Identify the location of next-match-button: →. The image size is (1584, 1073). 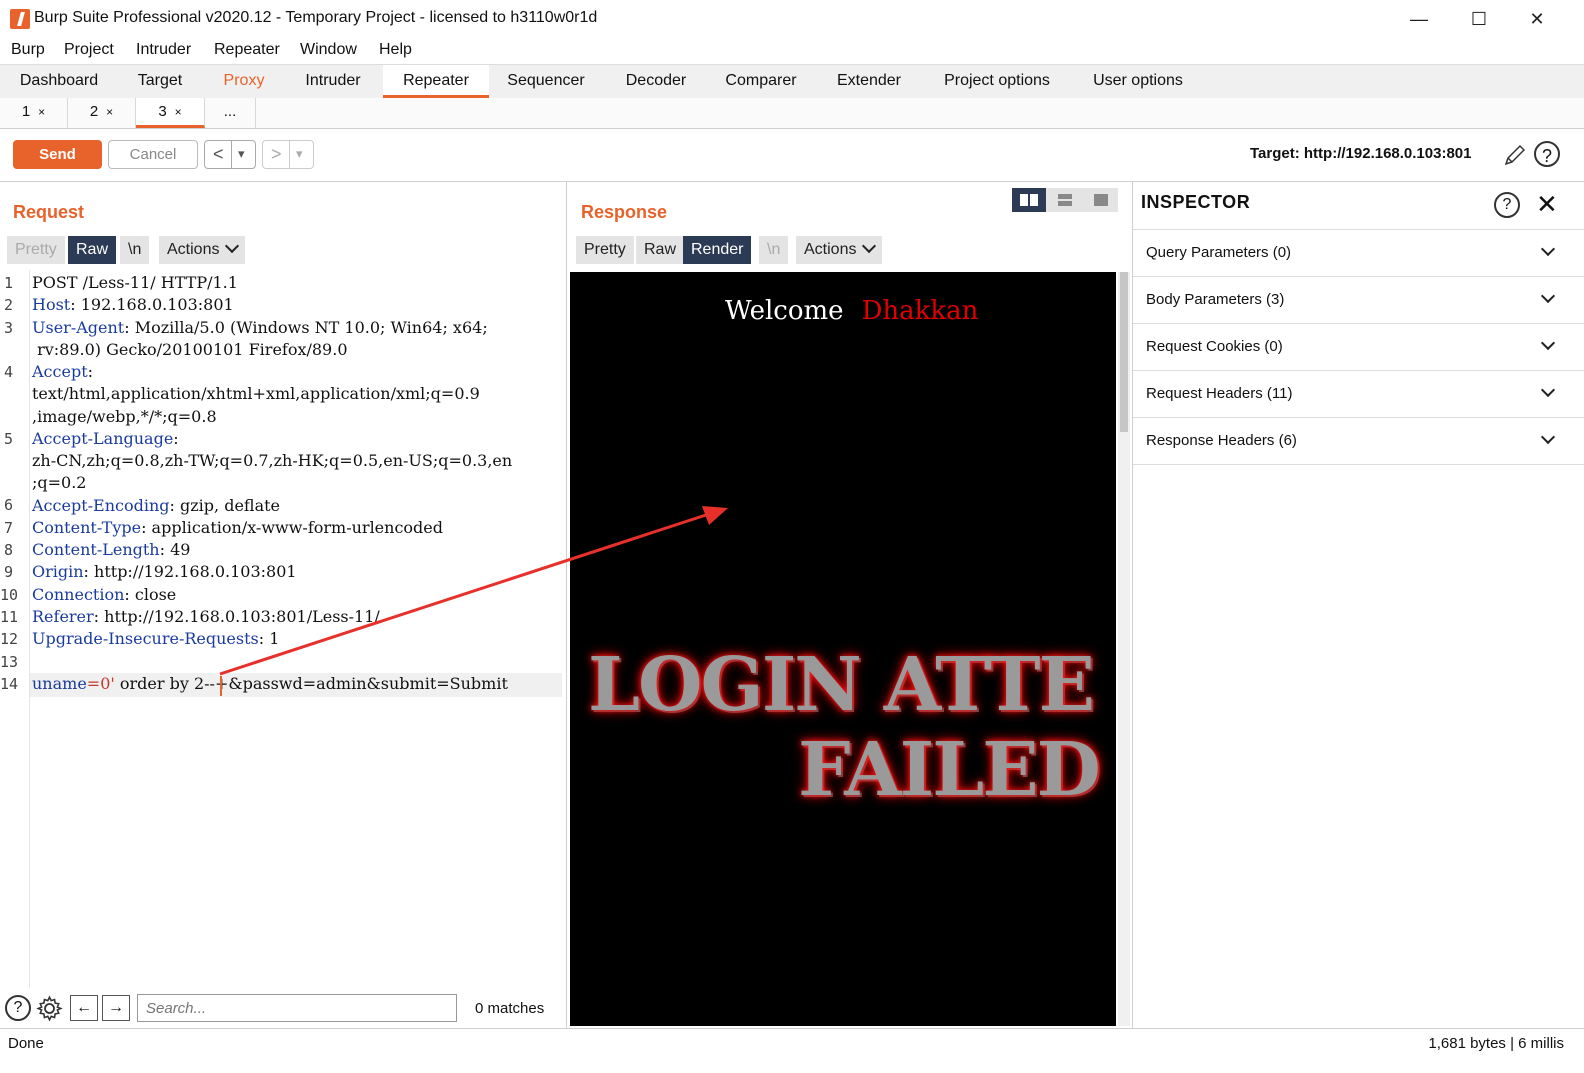
(116, 1008).